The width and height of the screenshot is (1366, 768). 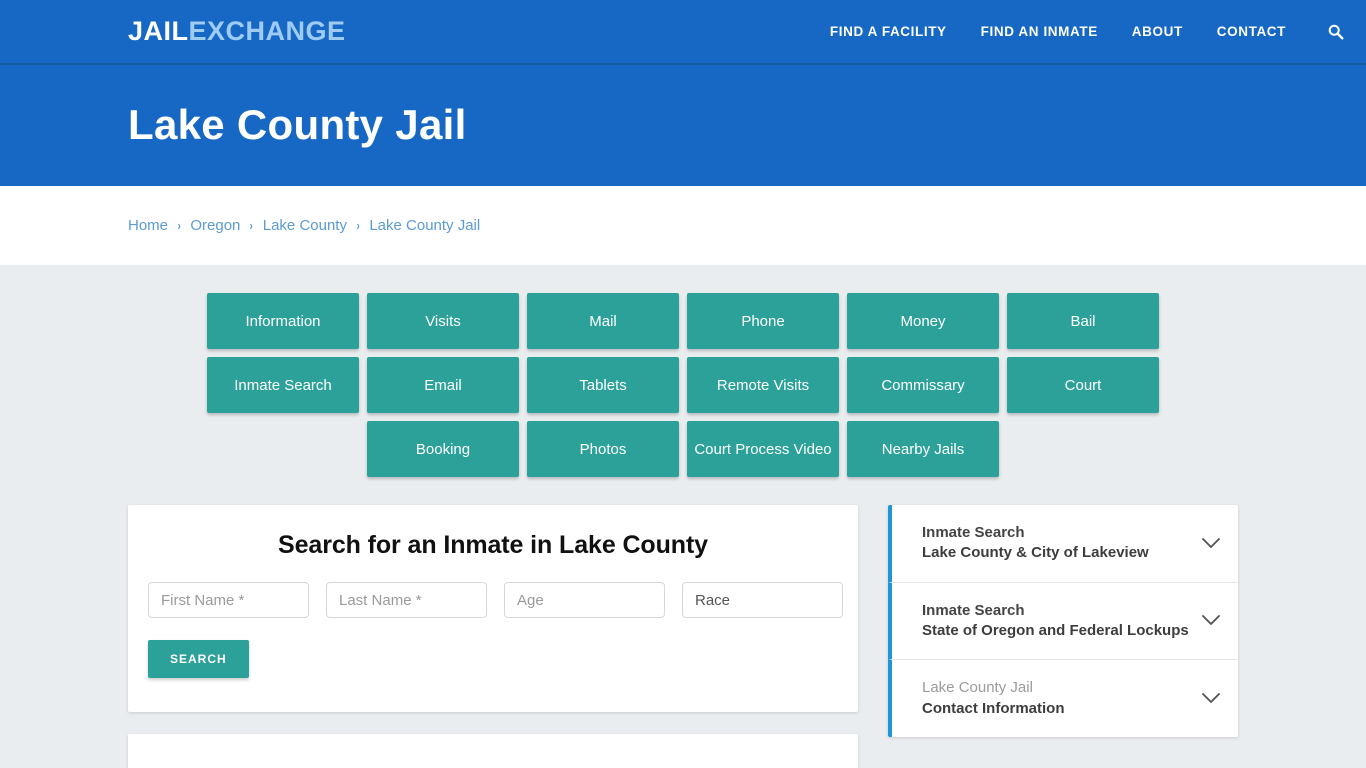 What do you see at coordinates (603, 385) in the screenshot?
I see `section-button-tablets: Tablets` at bounding box center [603, 385].